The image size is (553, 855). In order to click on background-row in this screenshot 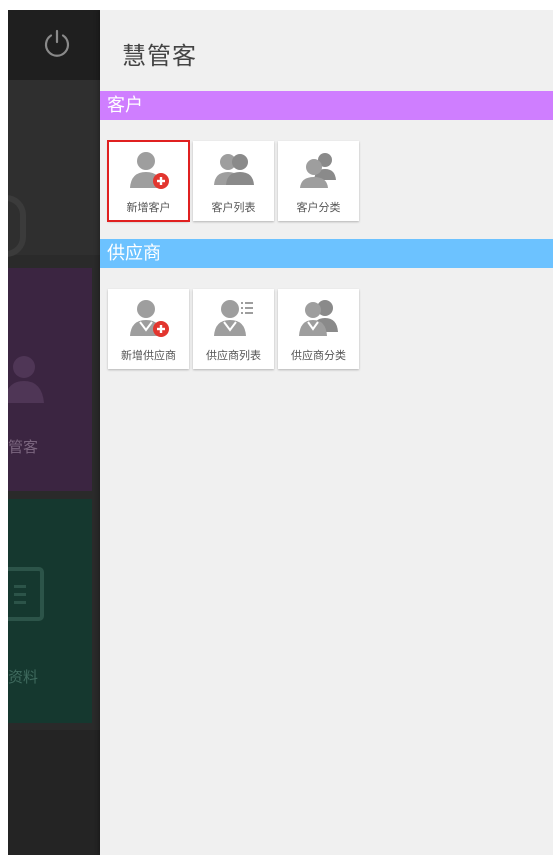, I will do `click(54, 168)`.